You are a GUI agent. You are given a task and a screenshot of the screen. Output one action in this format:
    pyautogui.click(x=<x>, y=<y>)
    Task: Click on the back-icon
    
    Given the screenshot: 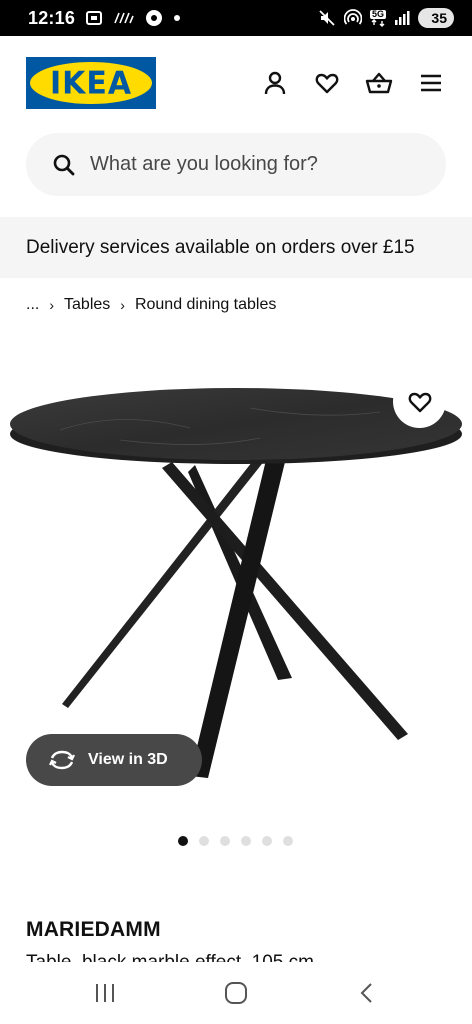 What is the action you would take?
    pyautogui.click(x=366, y=993)
    